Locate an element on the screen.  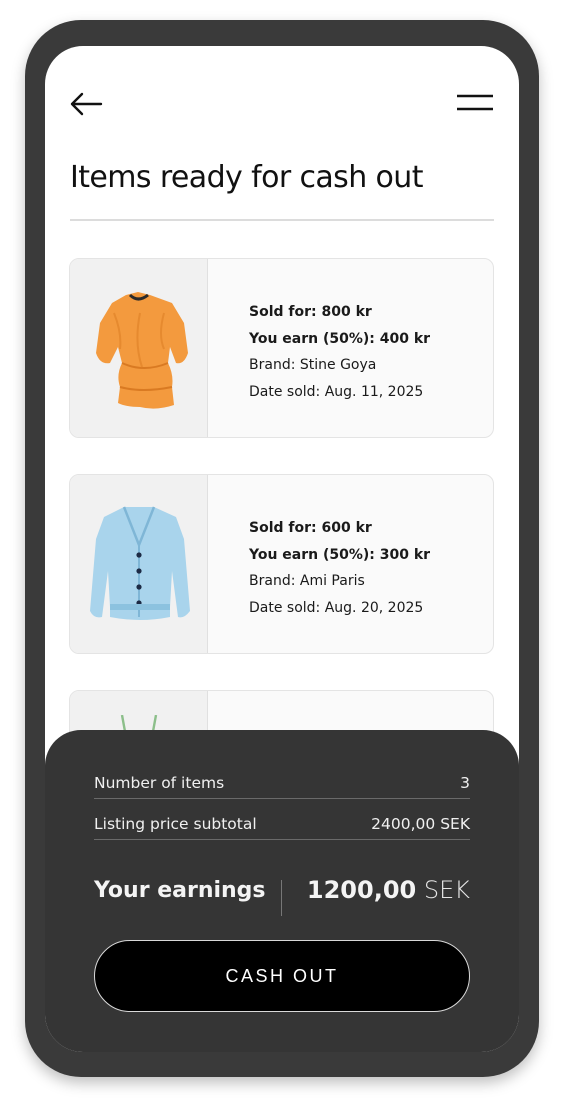
earnings-amount: 1200,00 is located at coordinates (361, 890).